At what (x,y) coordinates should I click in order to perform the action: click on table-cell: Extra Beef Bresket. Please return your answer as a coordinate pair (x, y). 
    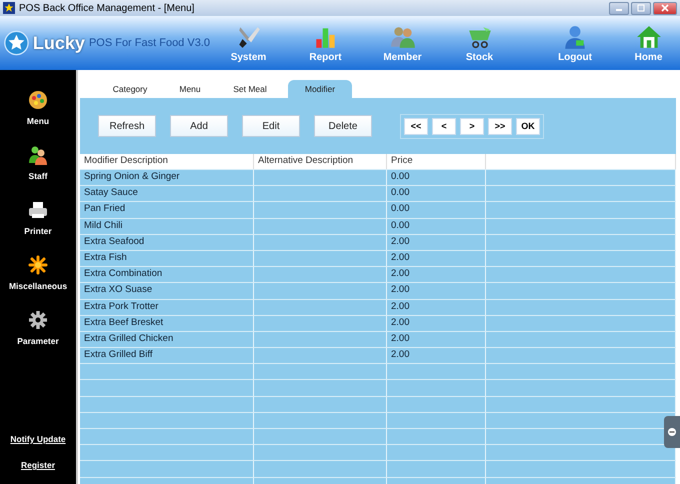
    Looking at the image, I should click on (167, 323).